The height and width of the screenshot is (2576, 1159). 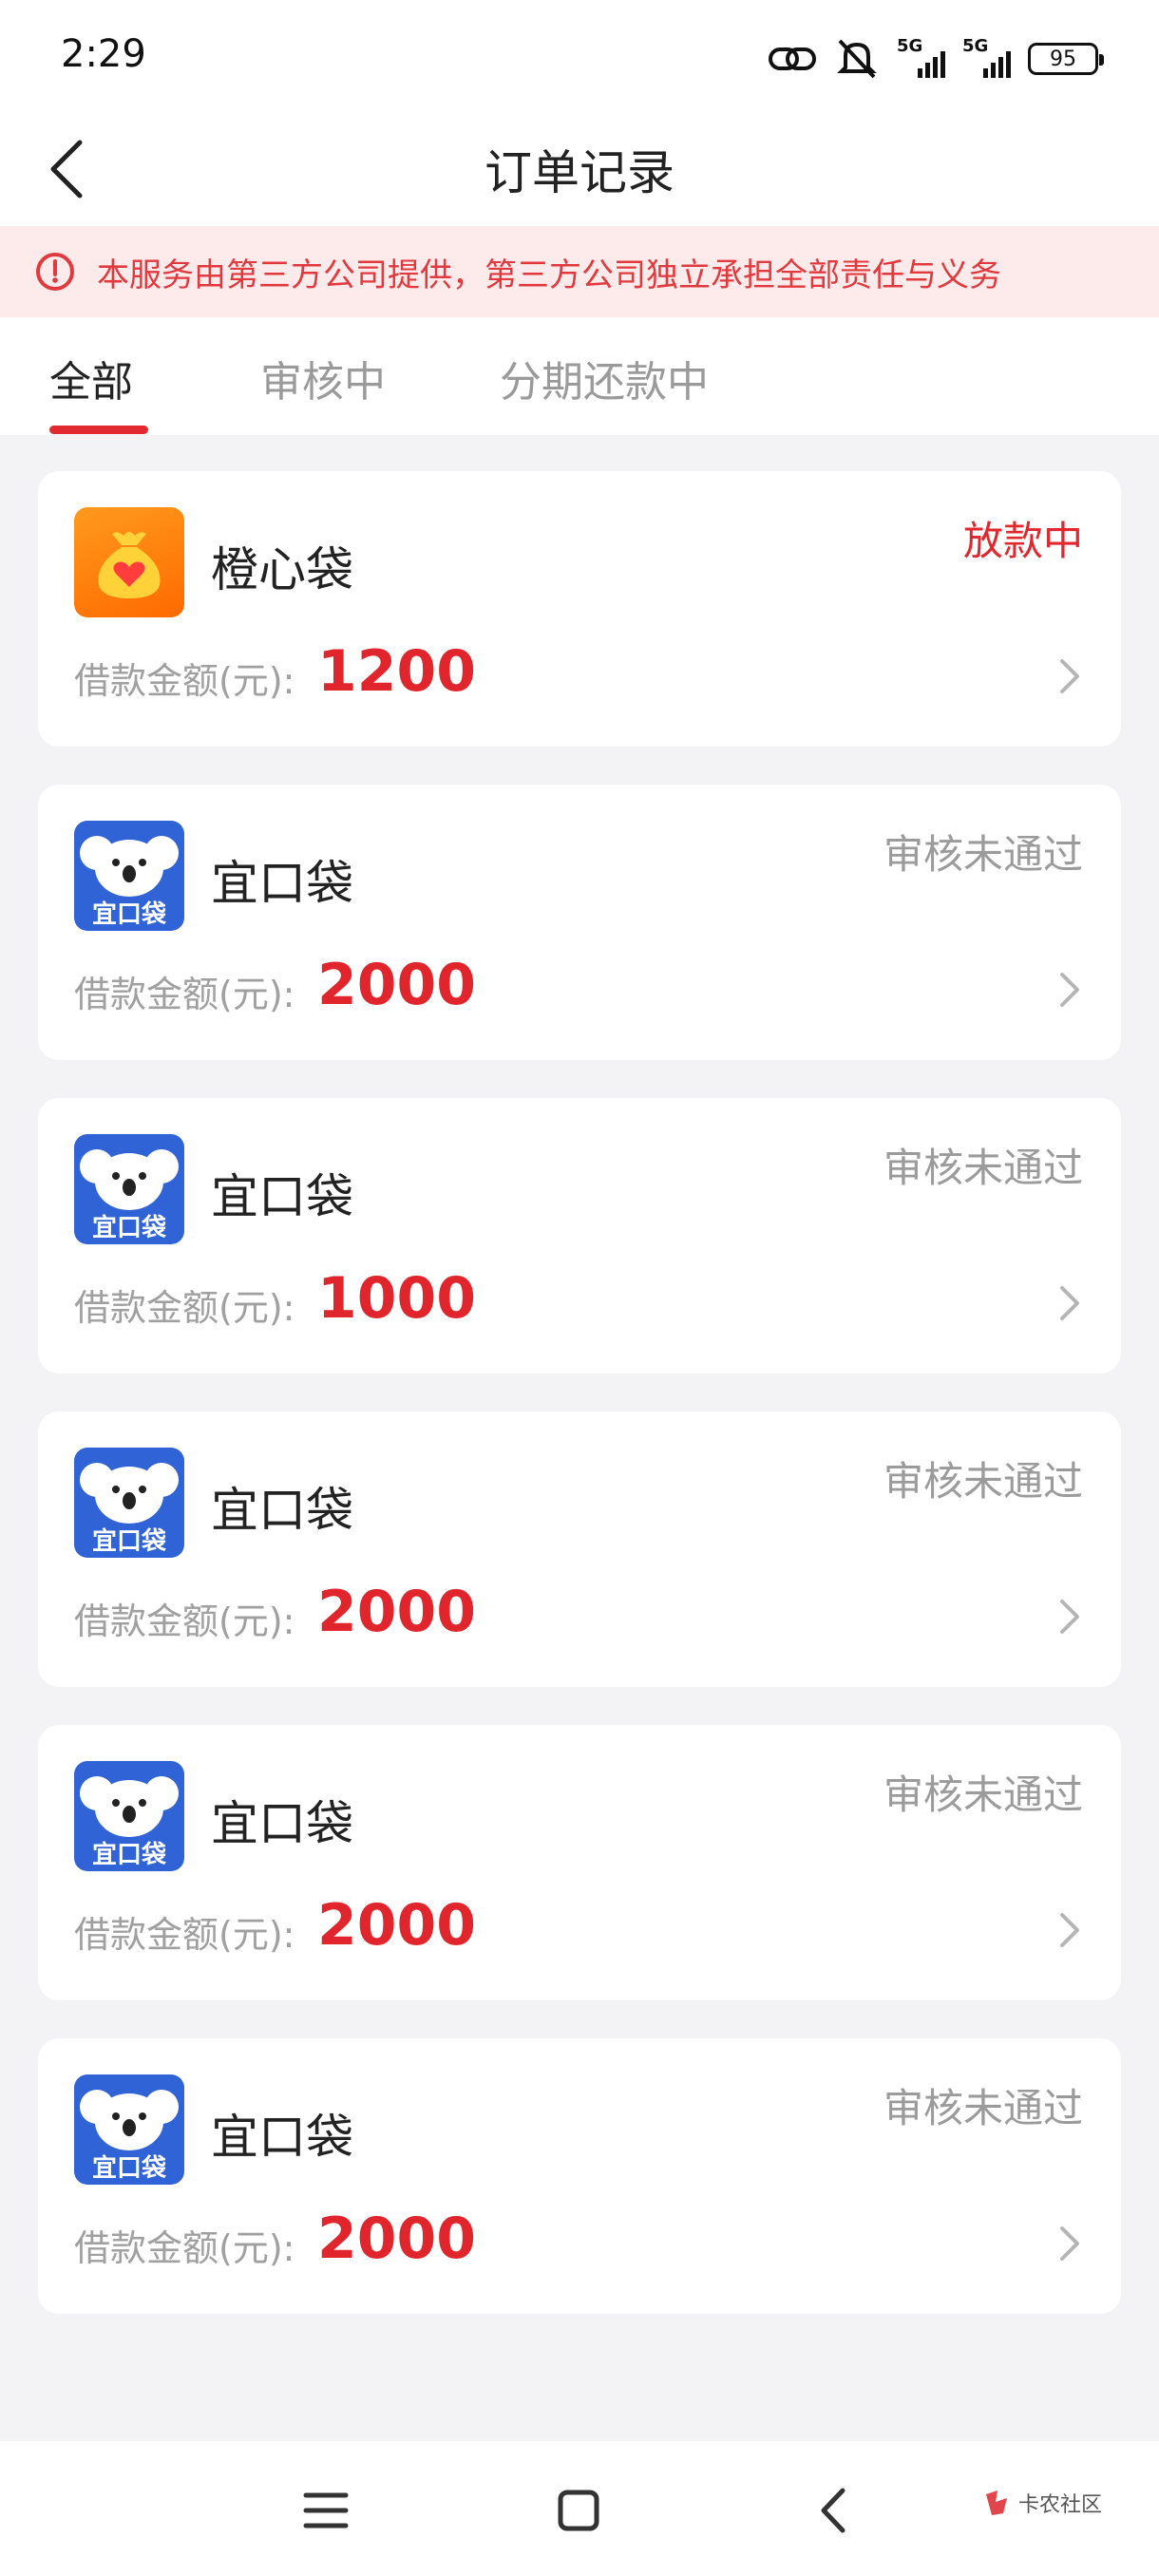 What do you see at coordinates (579, 609) in the screenshot?
I see `order-card: 橙心袋 放款中 借款金额(元): 1200` at bounding box center [579, 609].